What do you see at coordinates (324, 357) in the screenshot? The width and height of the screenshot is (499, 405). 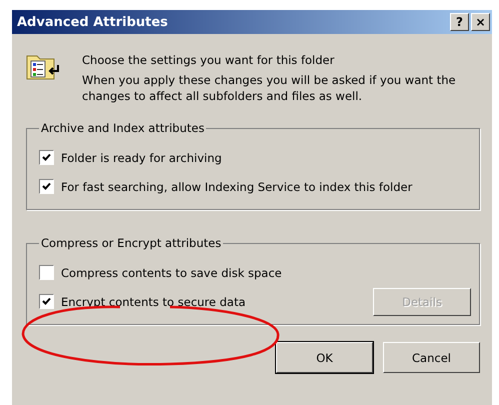 I see `ok-button: OK` at bounding box center [324, 357].